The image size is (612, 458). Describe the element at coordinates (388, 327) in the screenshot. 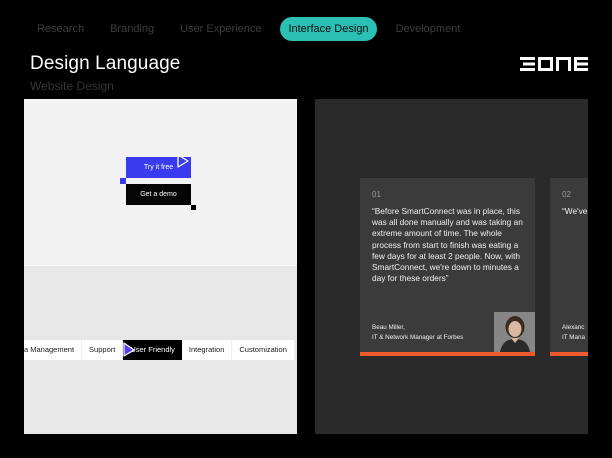

I see `author-name: Beau Miller,` at that location.